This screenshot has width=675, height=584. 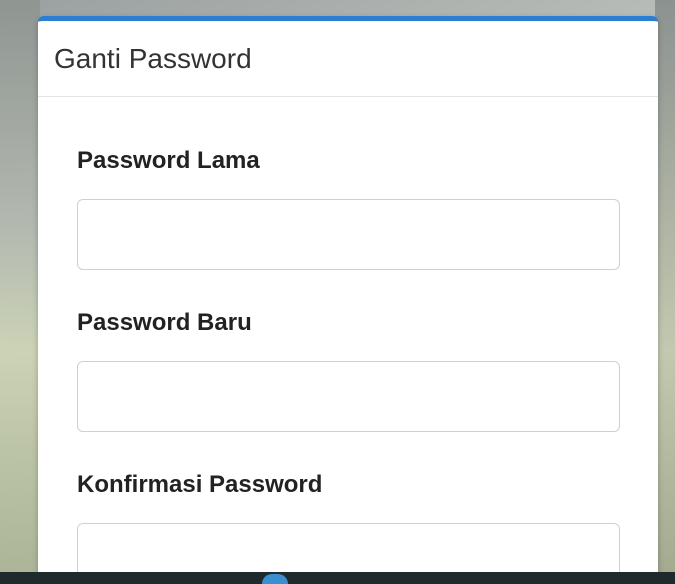 What do you see at coordinates (348, 59) in the screenshot?
I see `dialog-header: Ganti Password` at bounding box center [348, 59].